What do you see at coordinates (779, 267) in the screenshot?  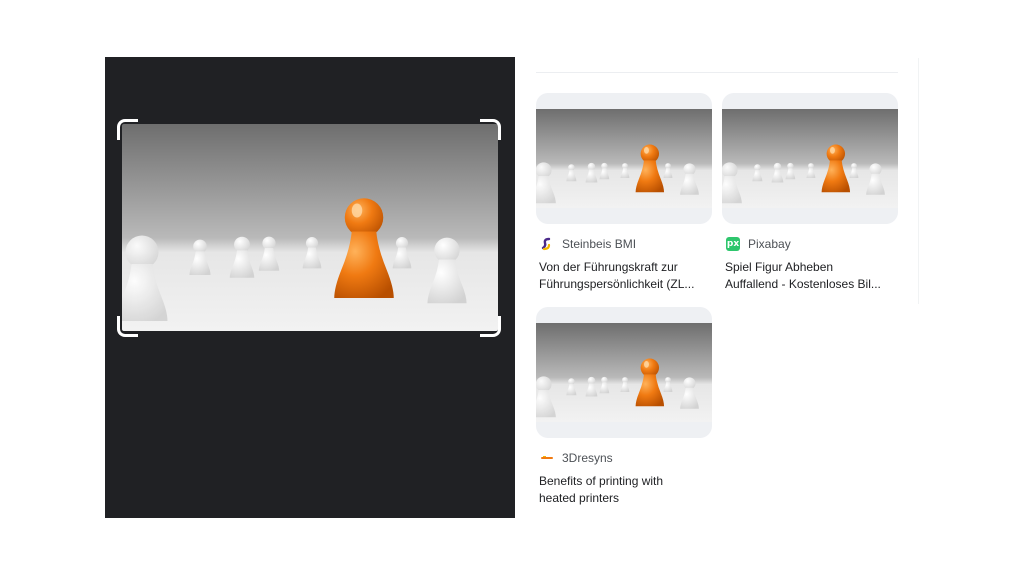 I see `result-title-line: Spiel Figur Abheben` at bounding box center [779, 267].